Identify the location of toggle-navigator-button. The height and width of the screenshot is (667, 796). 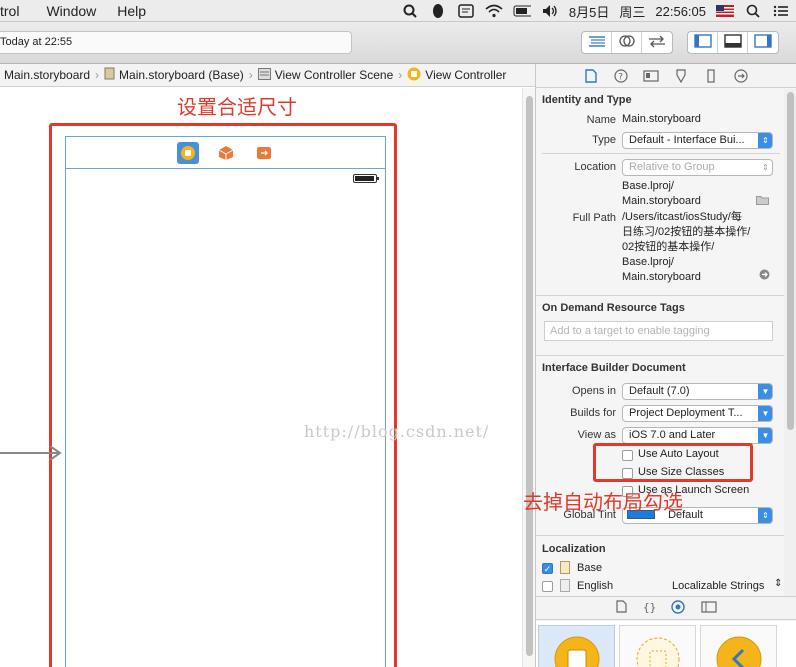
(703, 42).